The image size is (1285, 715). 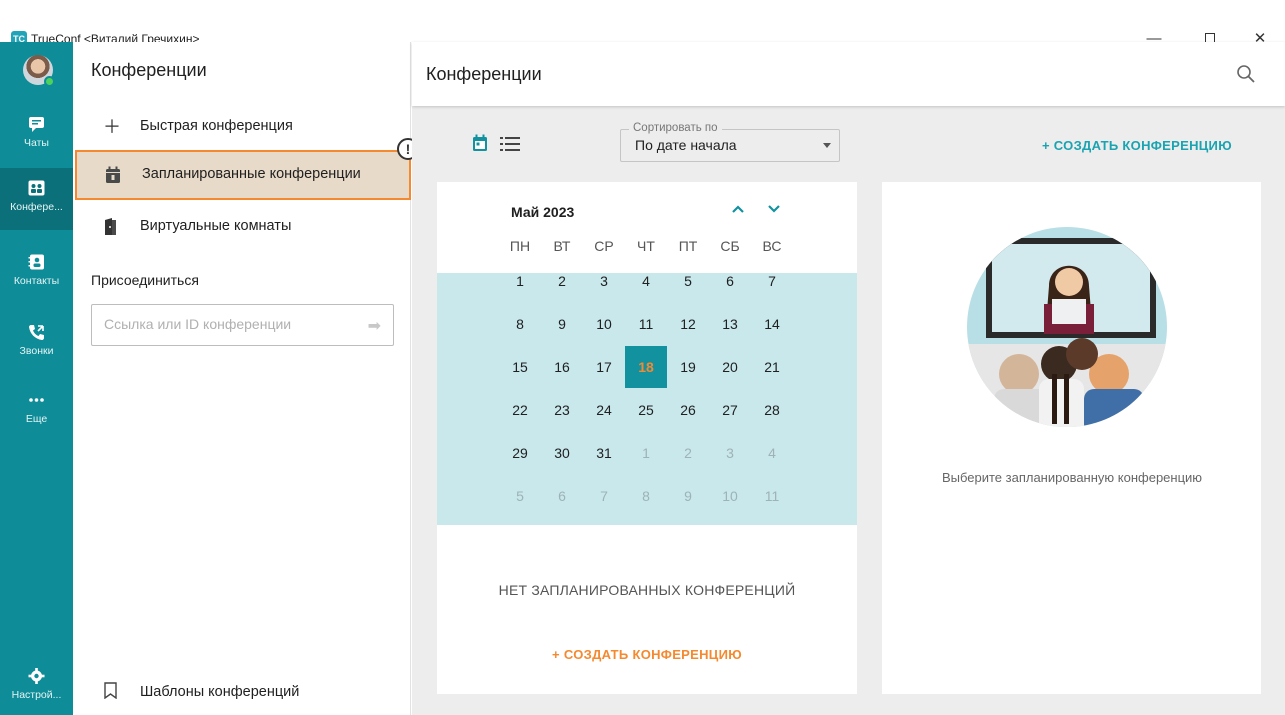 What do you see at coordinates (738, 209) in the screenshot?
I see `chevron-up-icon` at bounding box center [738, 209].